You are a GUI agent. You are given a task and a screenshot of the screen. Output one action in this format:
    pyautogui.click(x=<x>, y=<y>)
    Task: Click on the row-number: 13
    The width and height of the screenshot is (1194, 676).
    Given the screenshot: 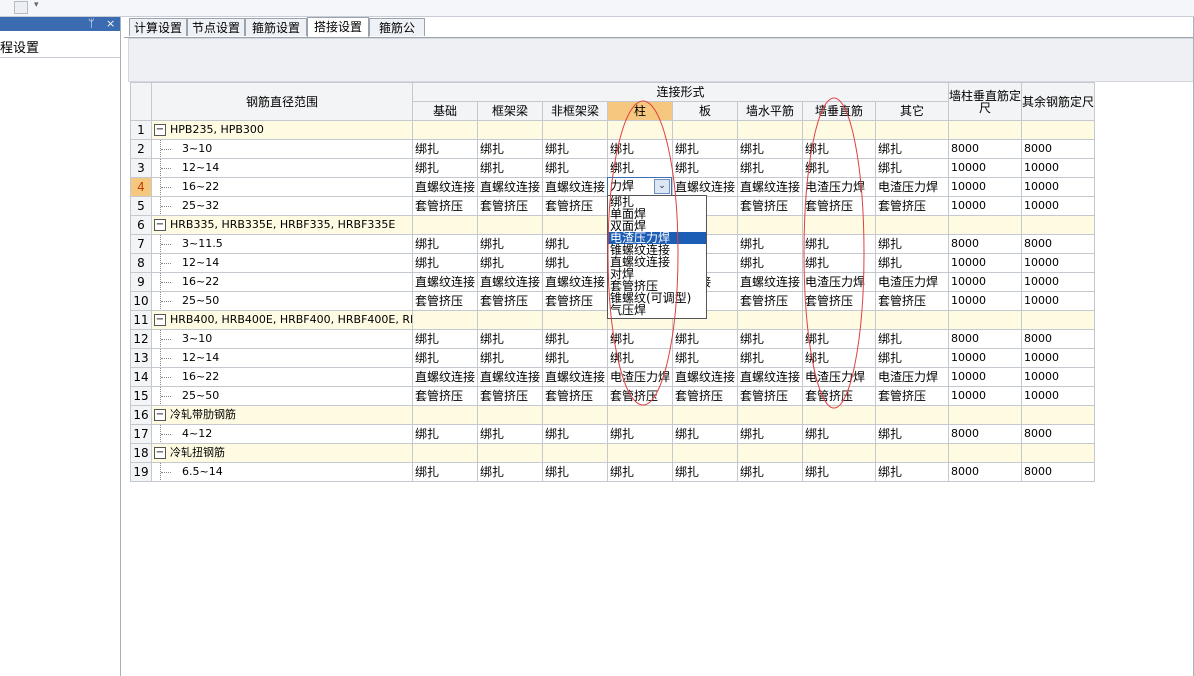 What is the action you would take?
    pyautogui.click(x=141, y=358)
    